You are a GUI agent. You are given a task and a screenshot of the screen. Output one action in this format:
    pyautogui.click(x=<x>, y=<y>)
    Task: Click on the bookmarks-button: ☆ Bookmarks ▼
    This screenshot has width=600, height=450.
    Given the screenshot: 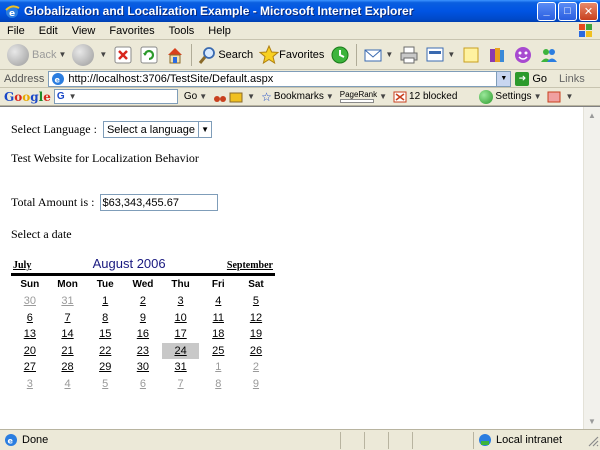 What is the action you would take?
    pyautogui.click(x=297, y=97)
    